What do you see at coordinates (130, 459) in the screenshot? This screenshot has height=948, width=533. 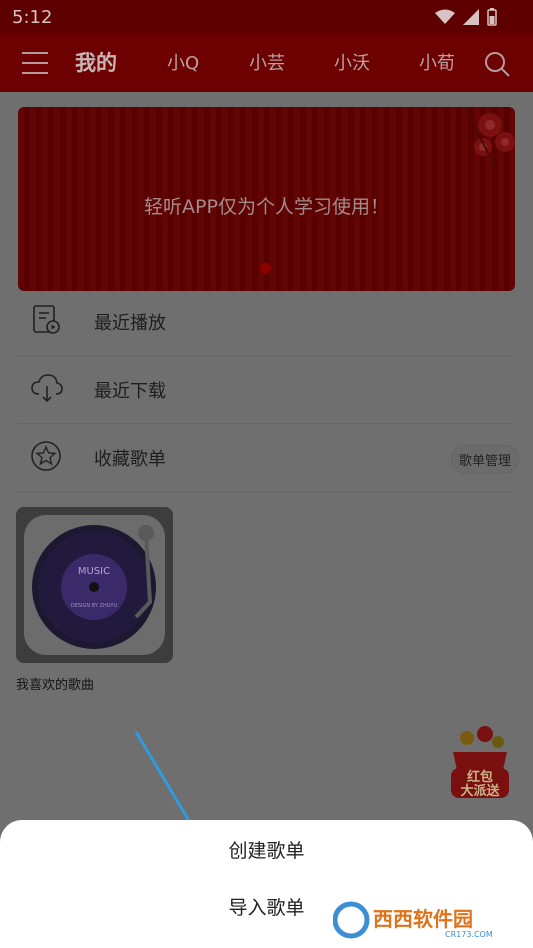 I see `list-item-label: 收藏歌单` at bounding box center [130, 459].